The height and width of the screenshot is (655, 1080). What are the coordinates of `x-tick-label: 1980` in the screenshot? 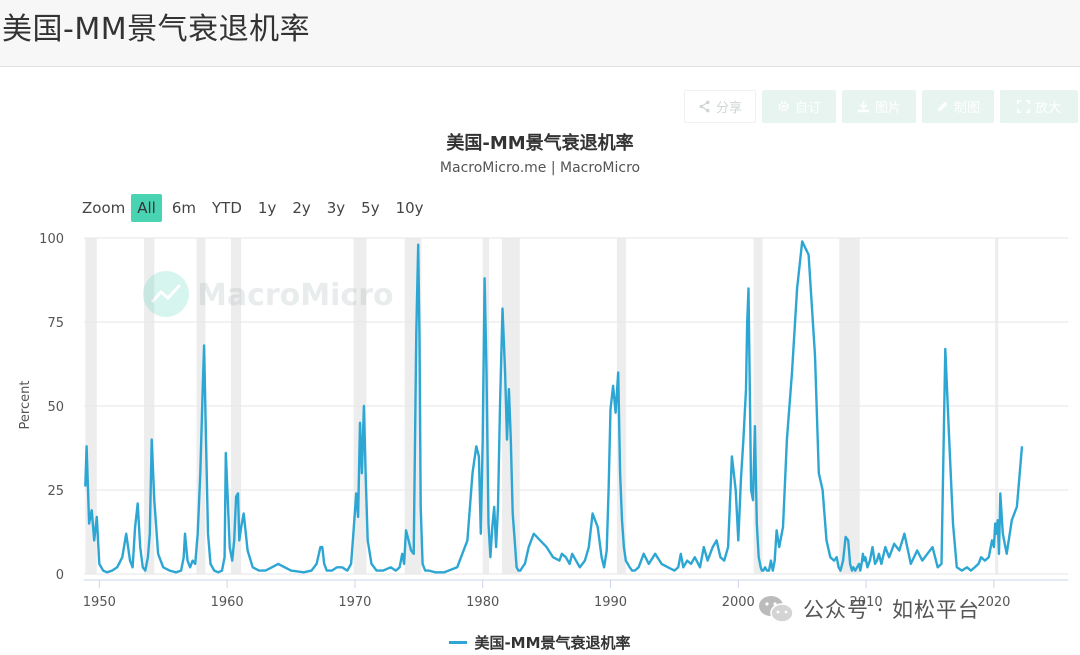 It's located at (482, 602).